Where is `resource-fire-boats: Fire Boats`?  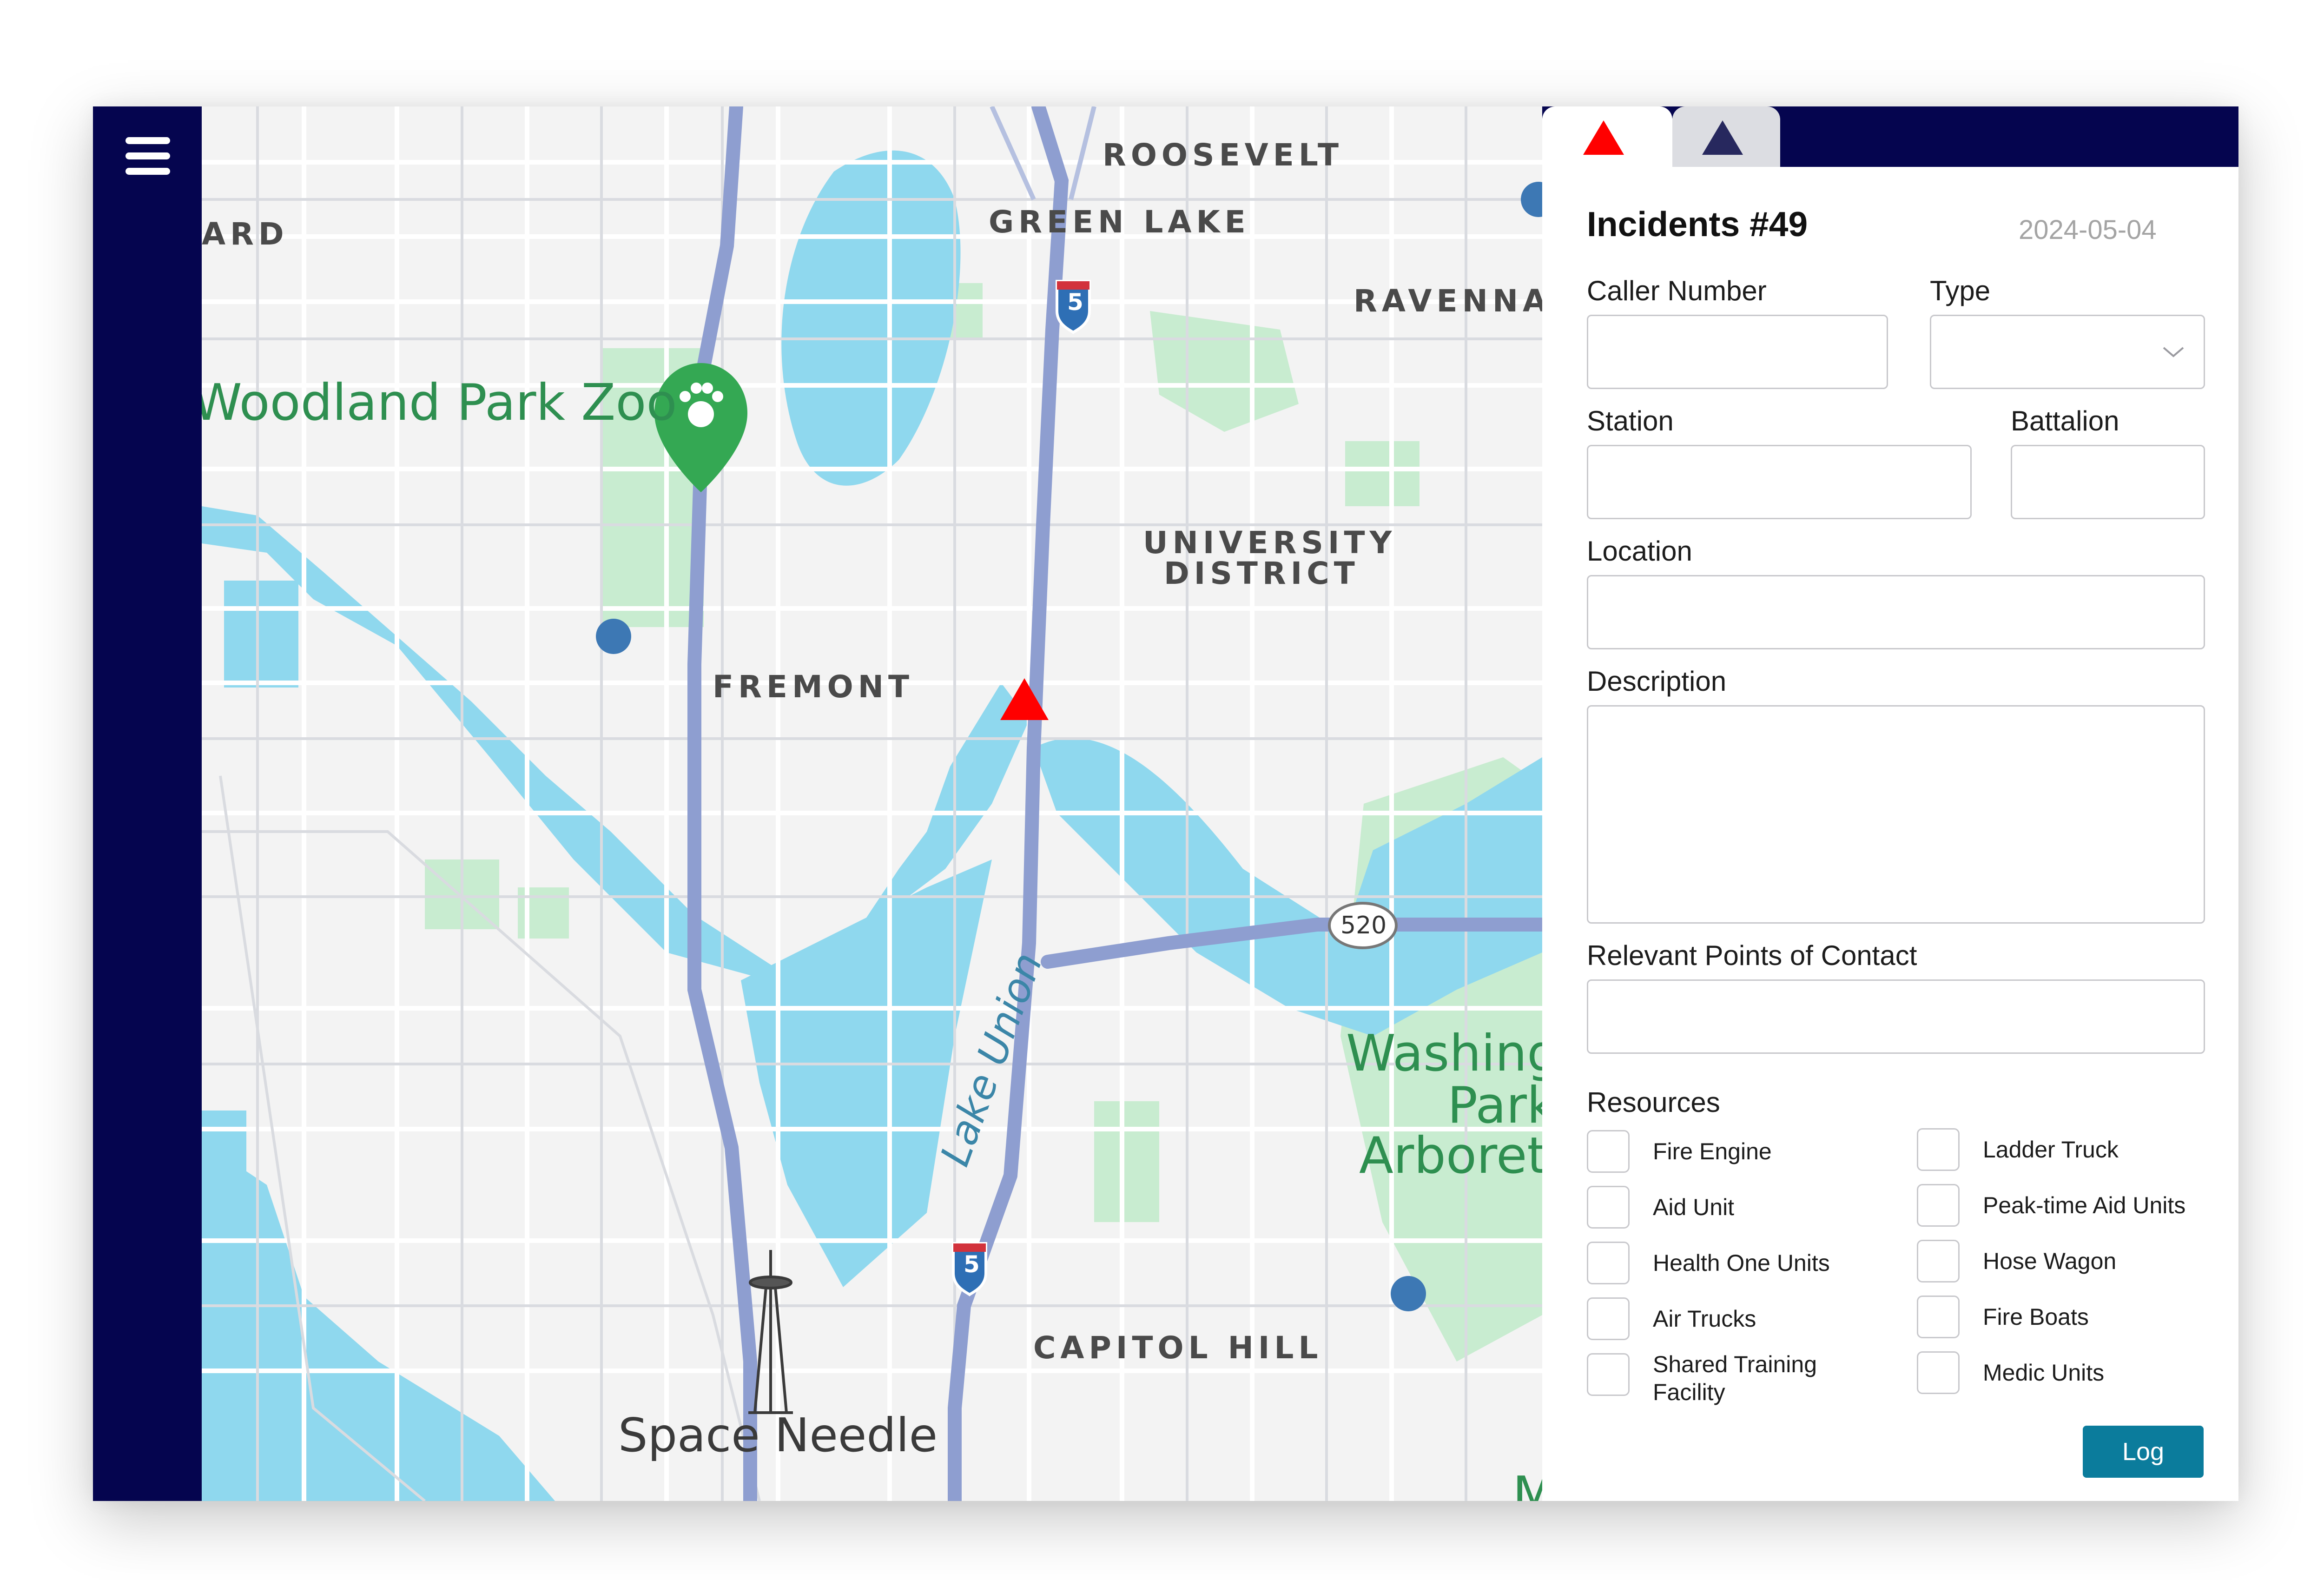 resource-fire-boats: Fire Boats is located at coordinates (2061, 1319).